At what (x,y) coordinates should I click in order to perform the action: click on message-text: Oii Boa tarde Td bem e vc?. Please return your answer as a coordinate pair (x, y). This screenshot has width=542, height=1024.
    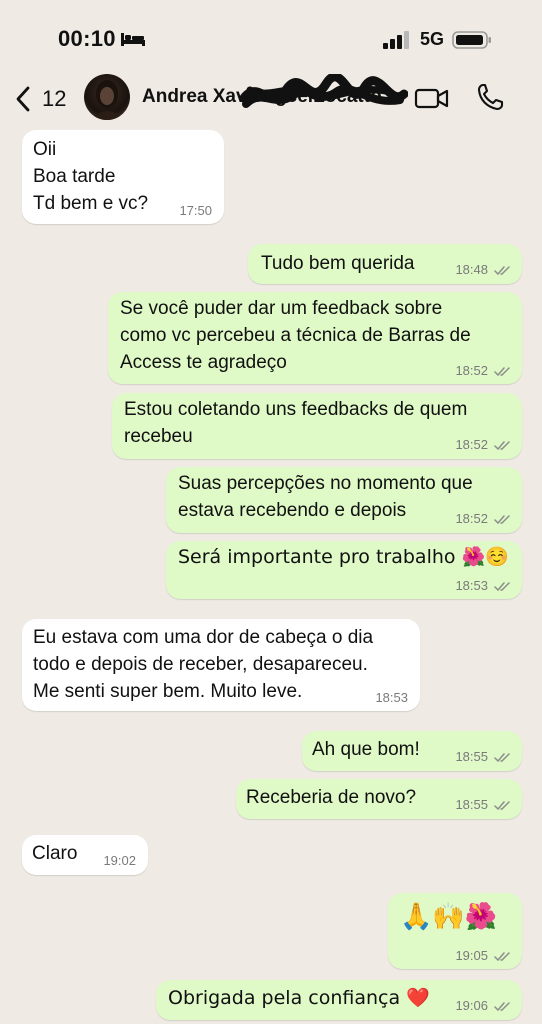
    Looking at the image, I should click on (91, 176).